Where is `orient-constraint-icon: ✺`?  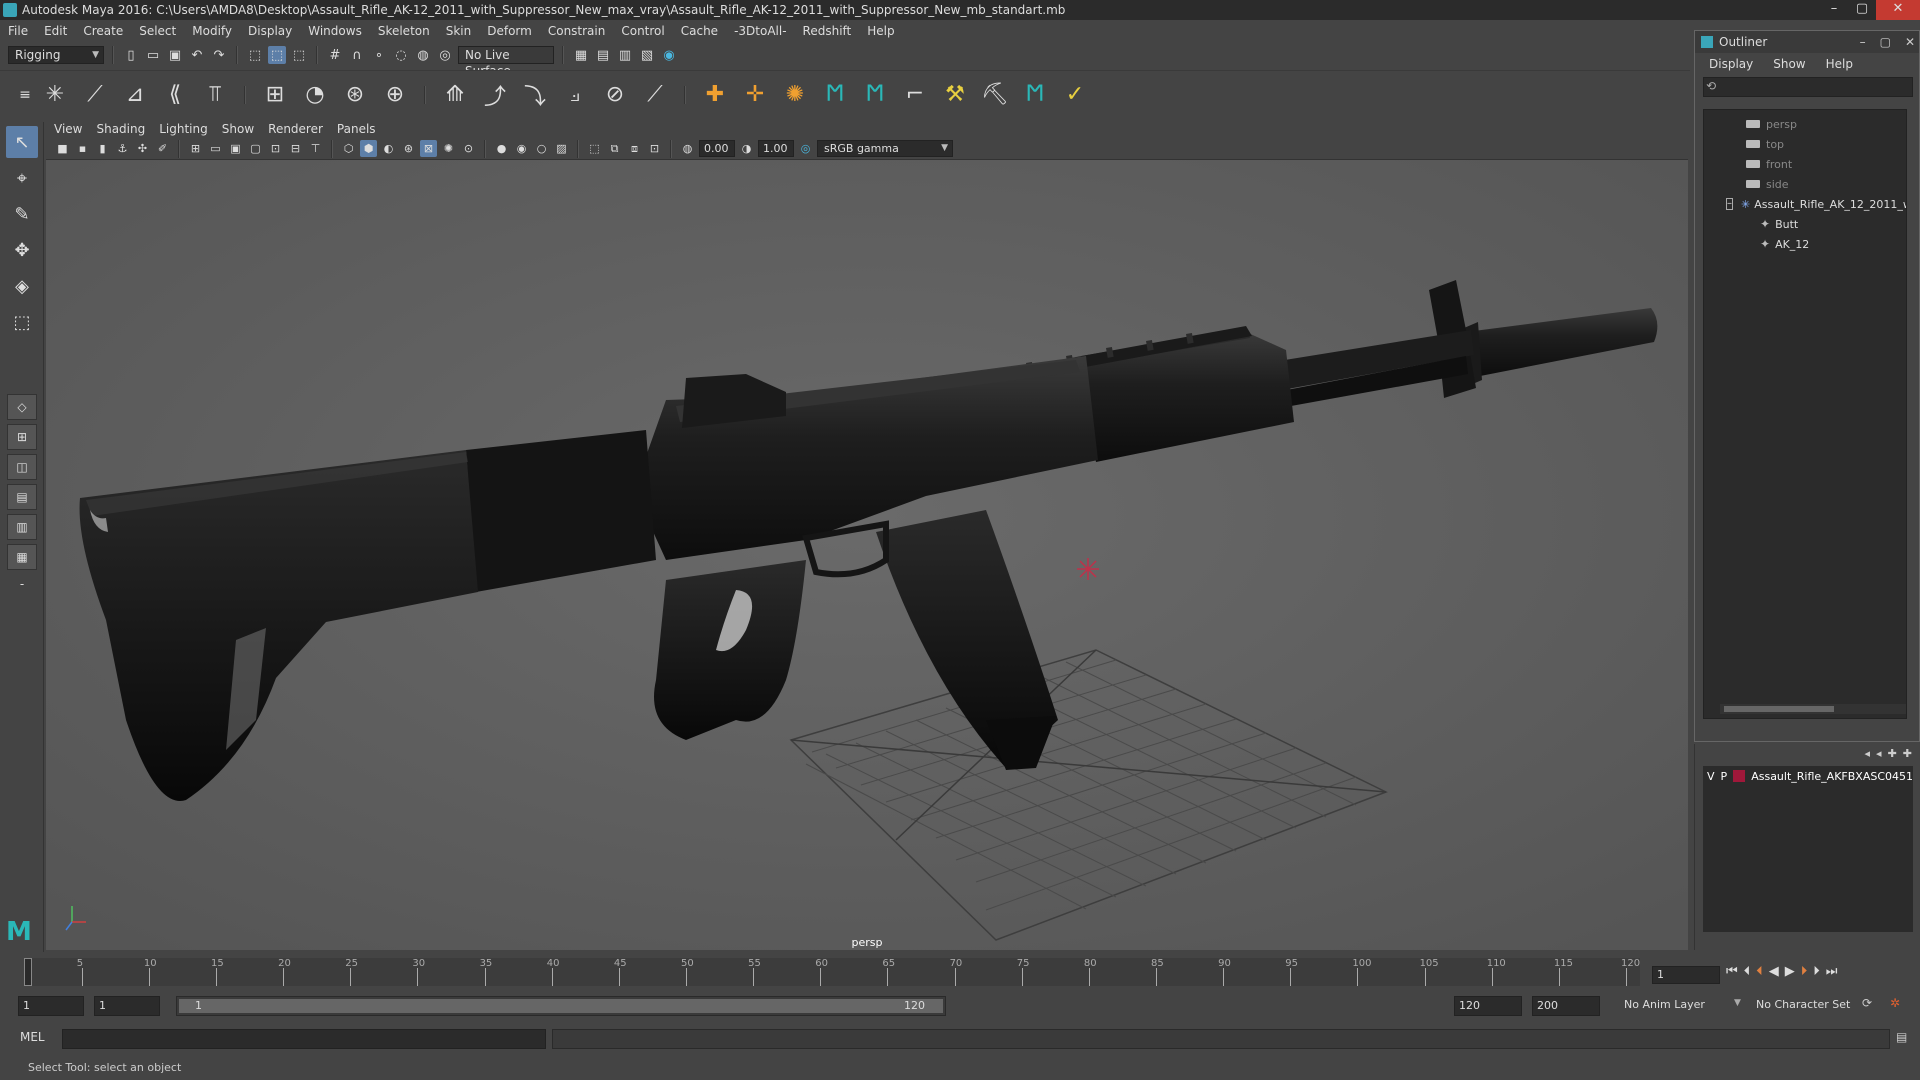 orient-constraint-icon: ✺ is located at coordinates (795, 95).